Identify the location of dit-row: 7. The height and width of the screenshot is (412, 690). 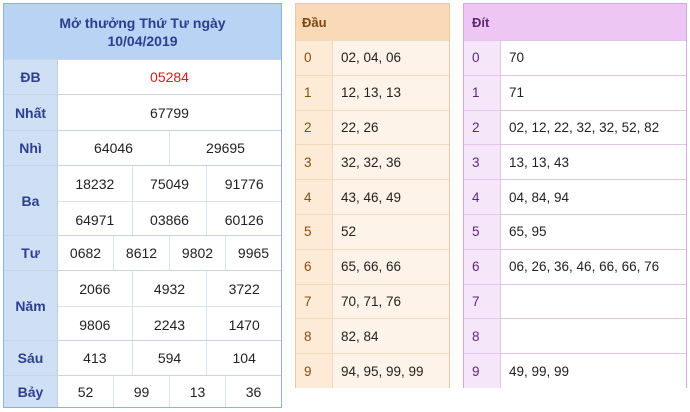
(575, 301).